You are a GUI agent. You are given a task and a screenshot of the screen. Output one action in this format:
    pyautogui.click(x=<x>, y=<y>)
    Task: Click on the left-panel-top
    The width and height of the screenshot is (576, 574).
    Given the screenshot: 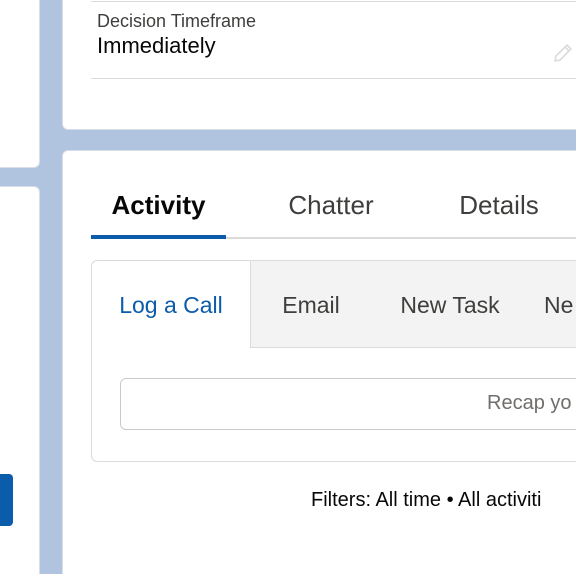 What is the action you would take?
    pyautogui.click(x=20, y=84)
    